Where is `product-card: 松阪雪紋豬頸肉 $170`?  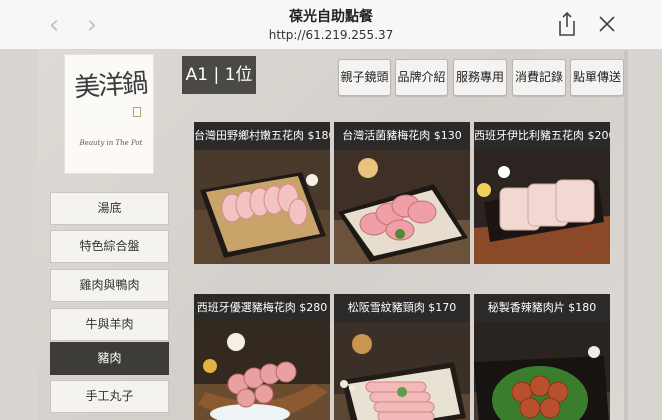
product-card: 松阪雪紋豬頸肉 $170 is located at coordinates (402, 357).